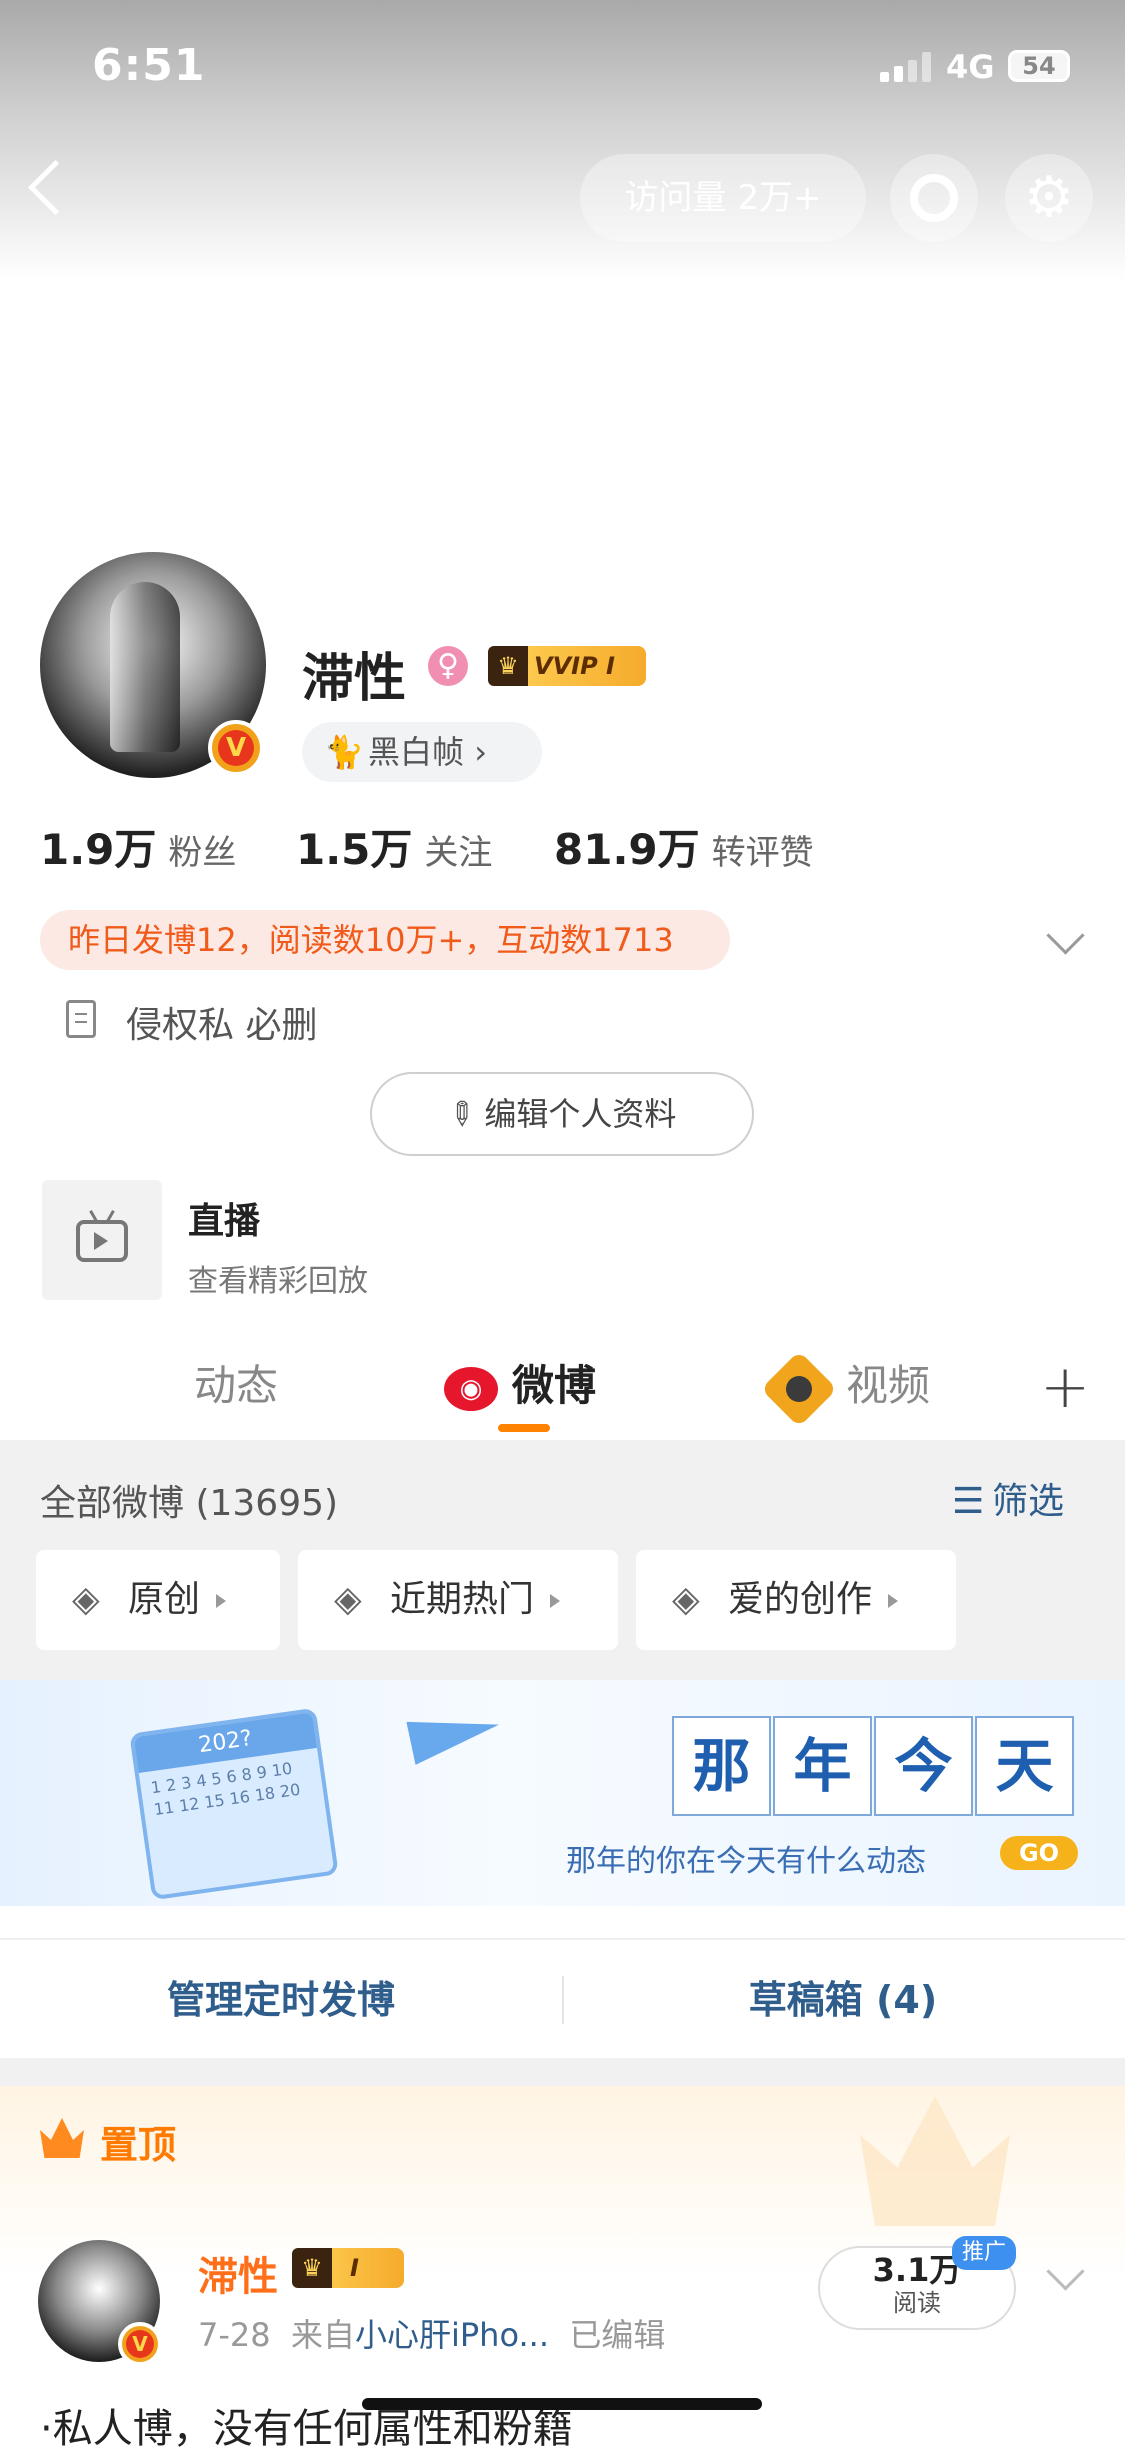 The width and height of the screenshot is (1125, 2454). I want to click on post-vip-badge: ♛ I, so click(348, 2268).